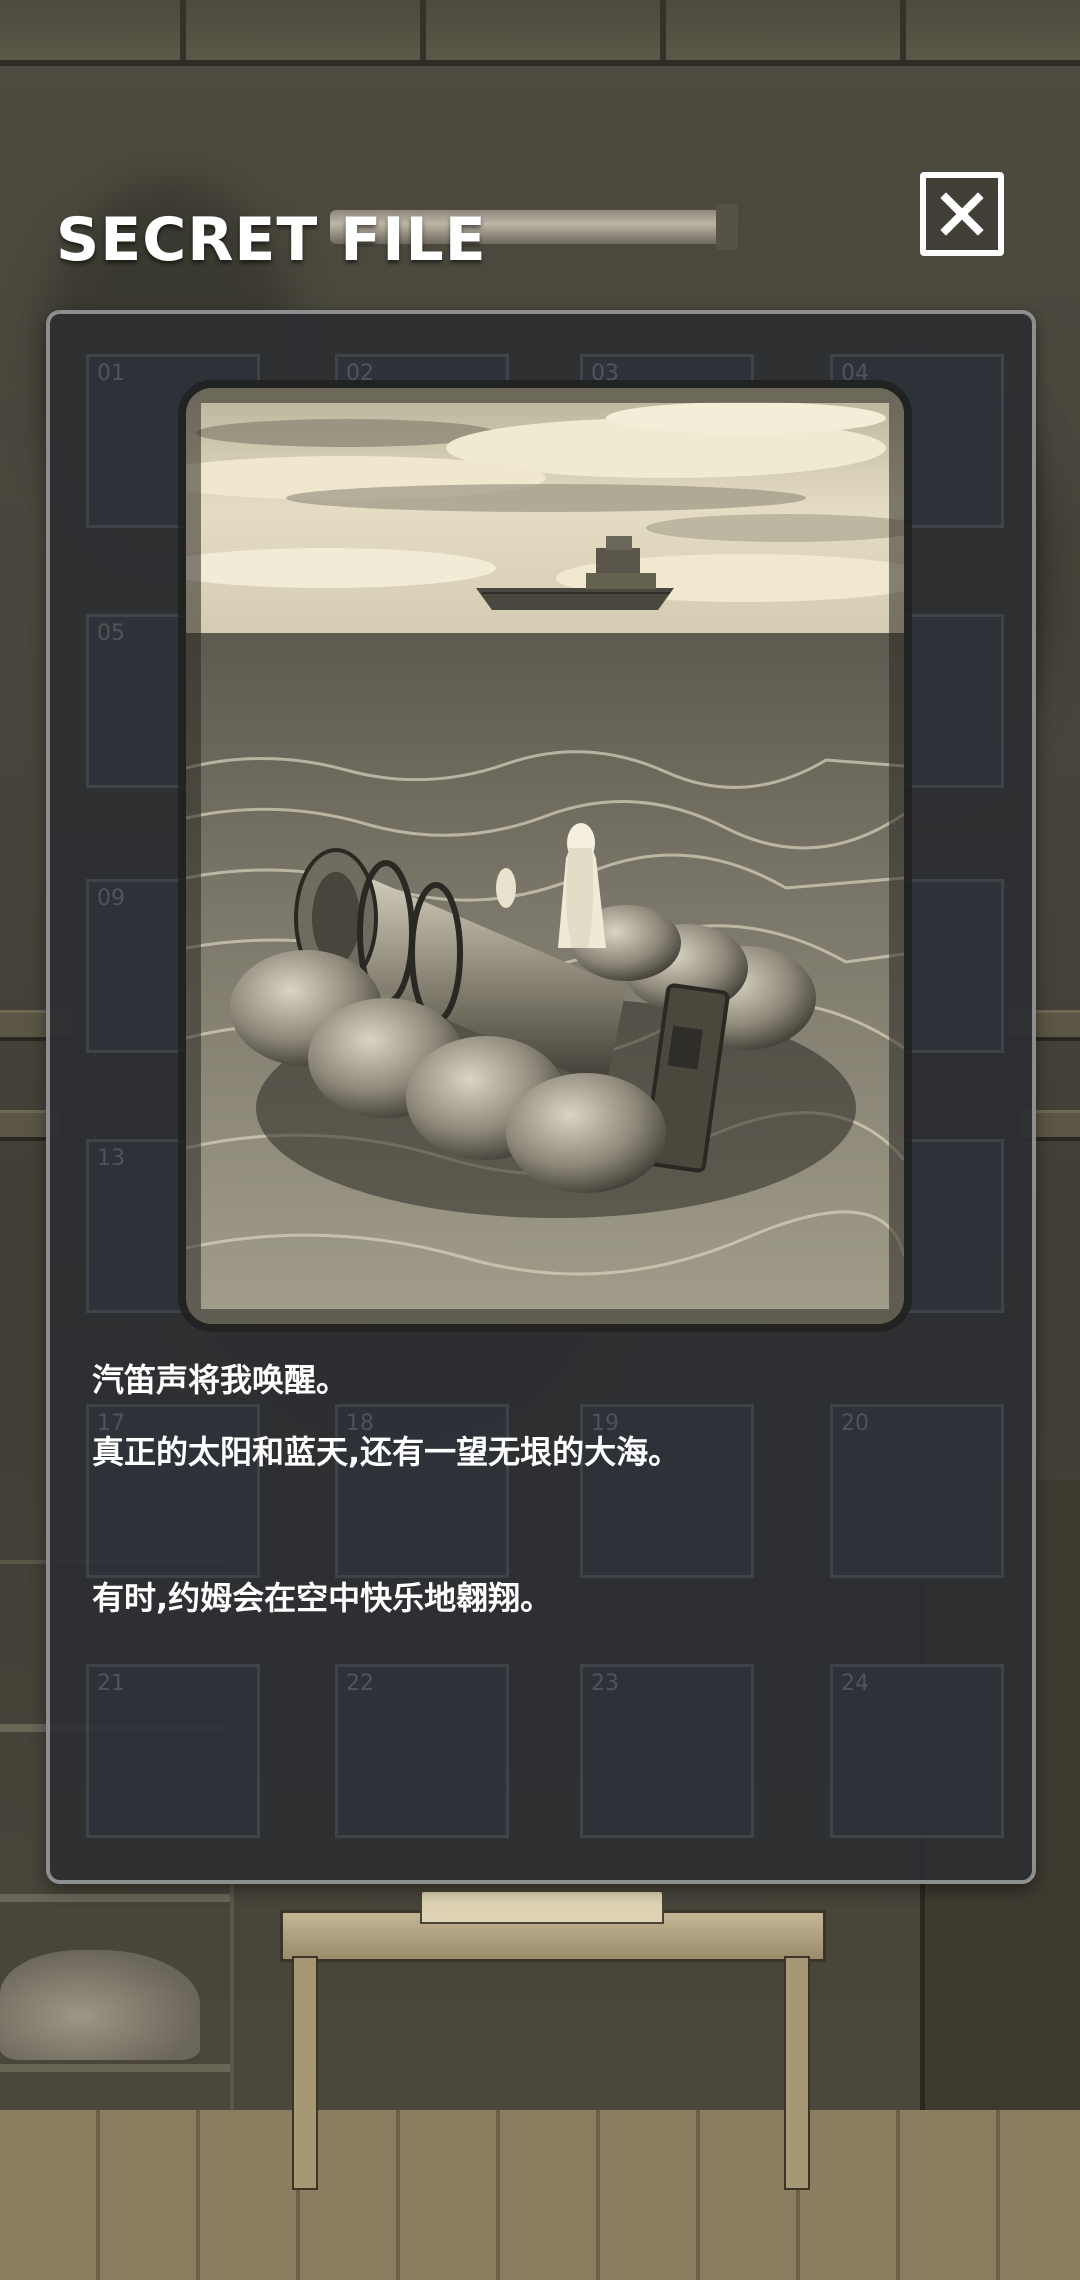 The width and height of the screenshot is (1080, 2280). What do you see at coordinates (271, 240) in the screenshot?
I see `page-title: SECRET FILE` at bounding box center [271, 240].